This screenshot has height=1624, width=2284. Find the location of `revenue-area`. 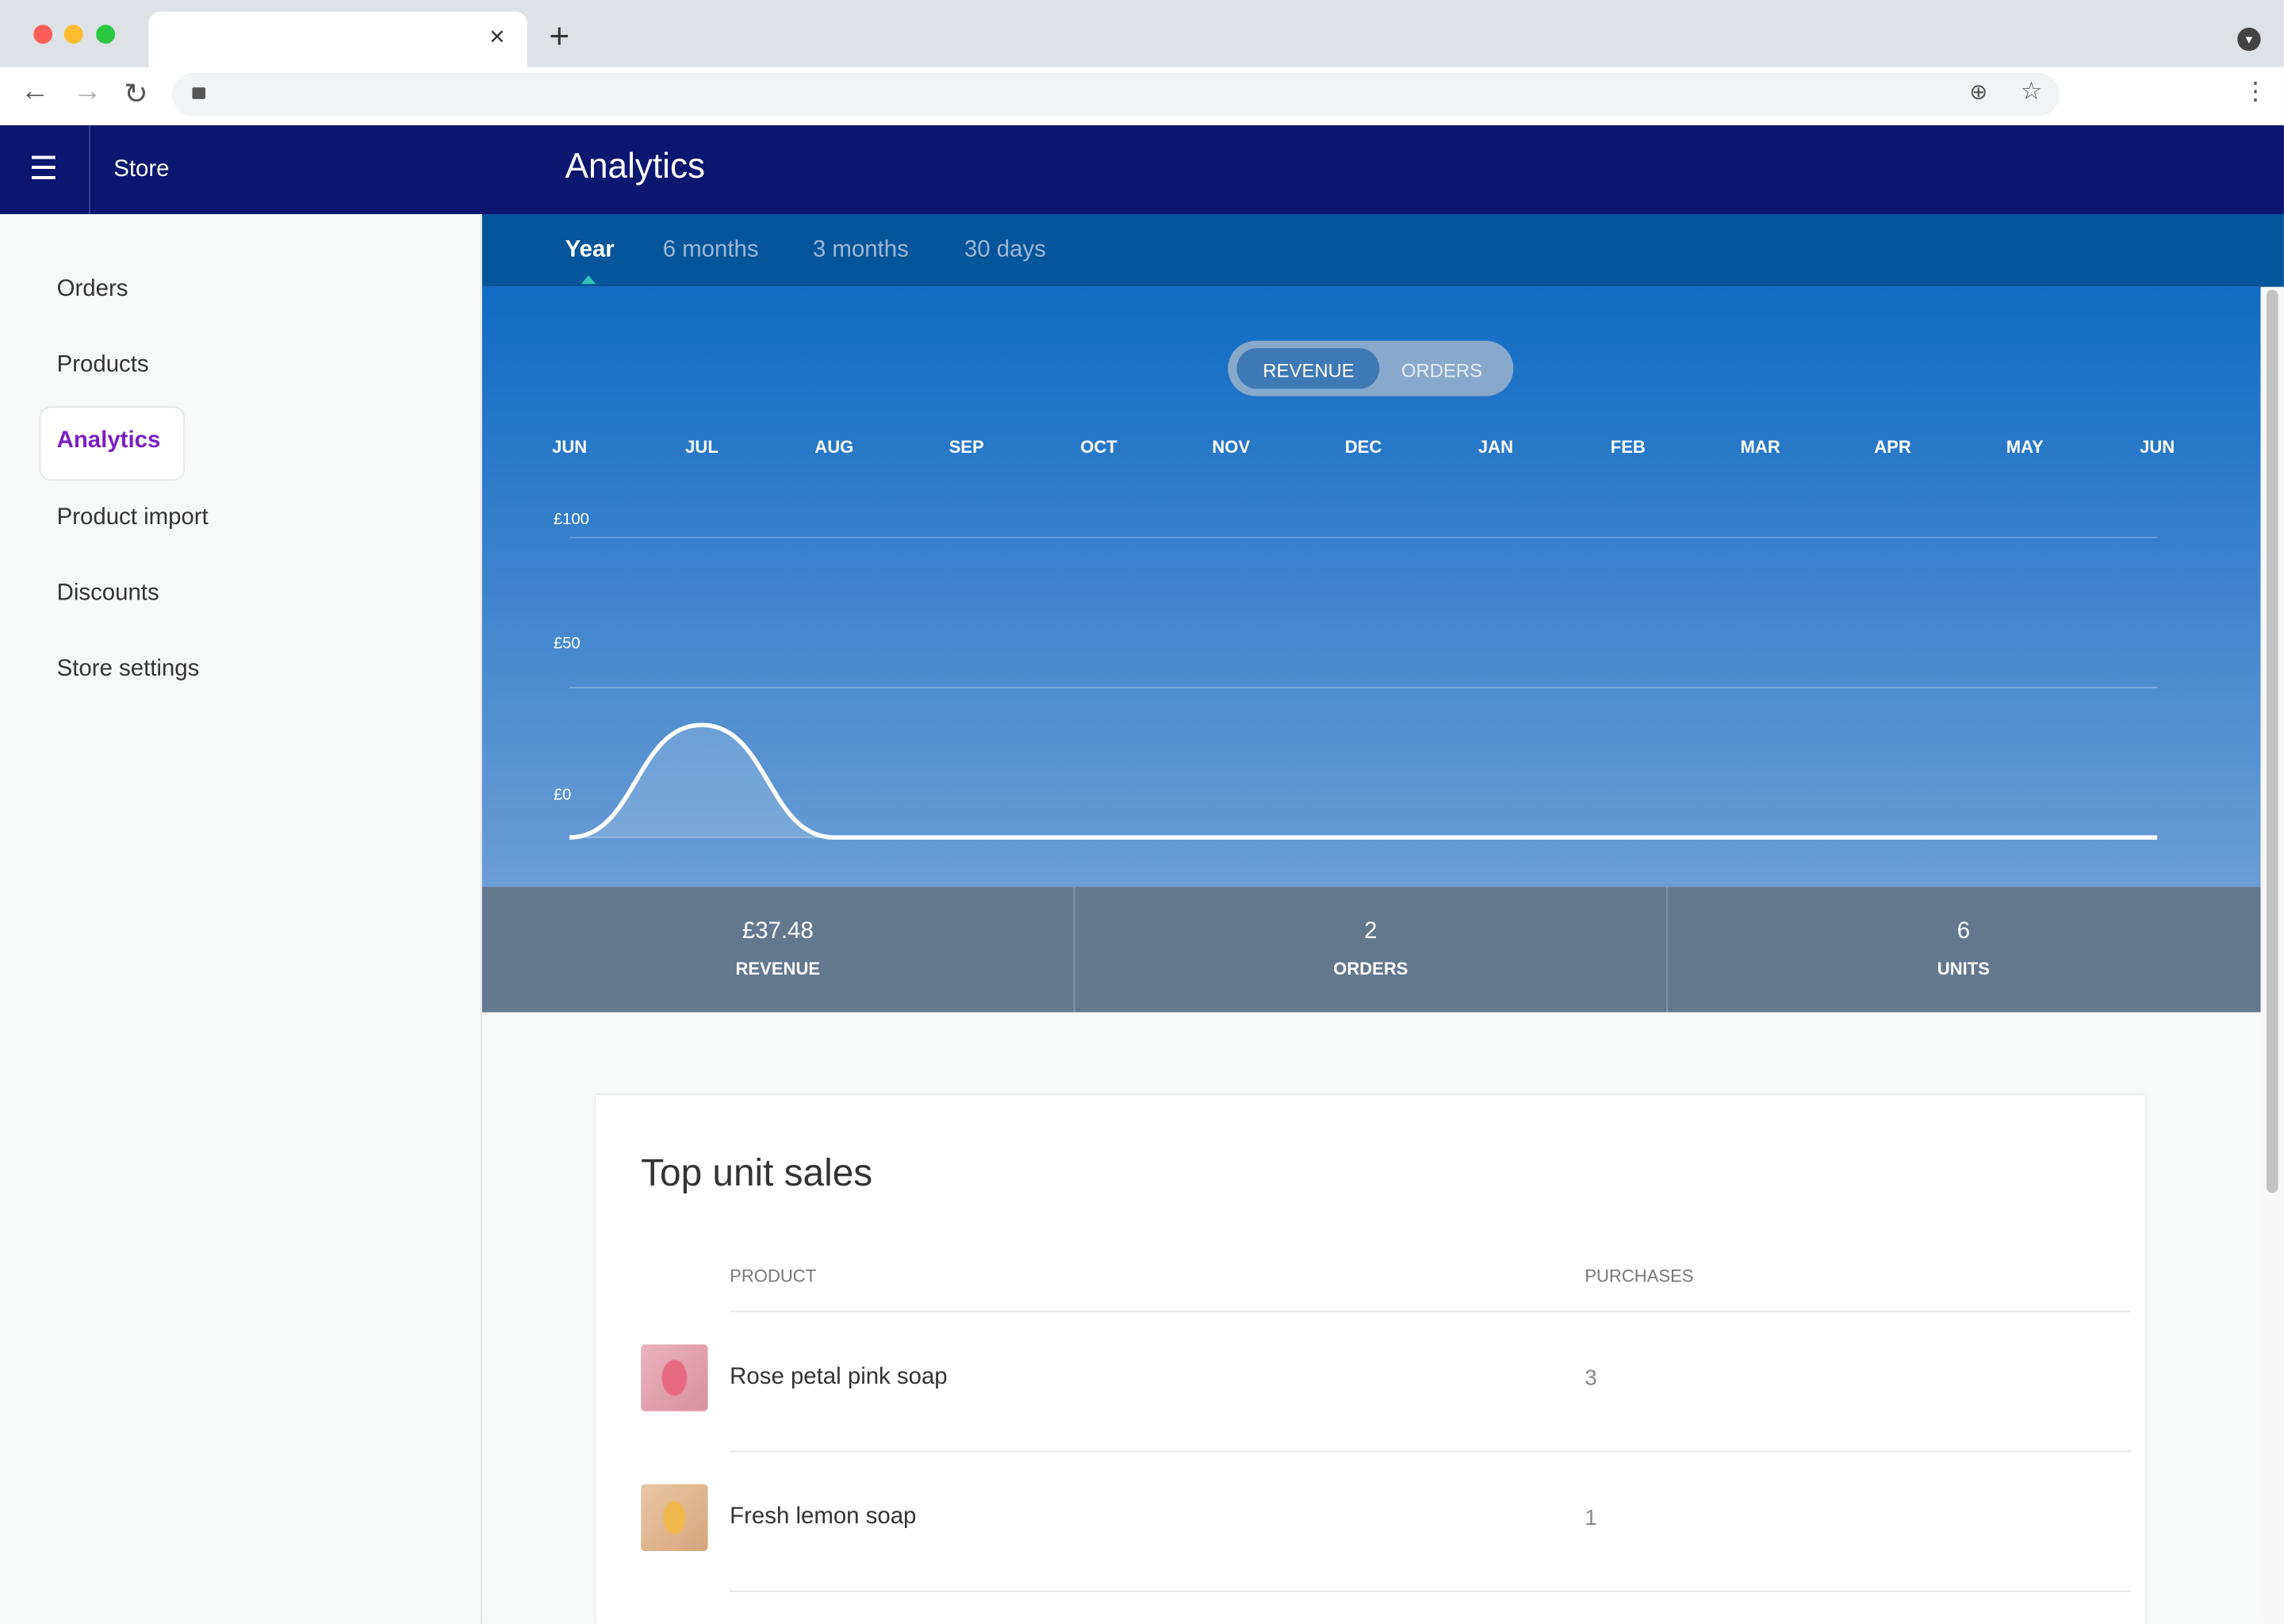

revenue-area is located at coordinates (1363, 781).